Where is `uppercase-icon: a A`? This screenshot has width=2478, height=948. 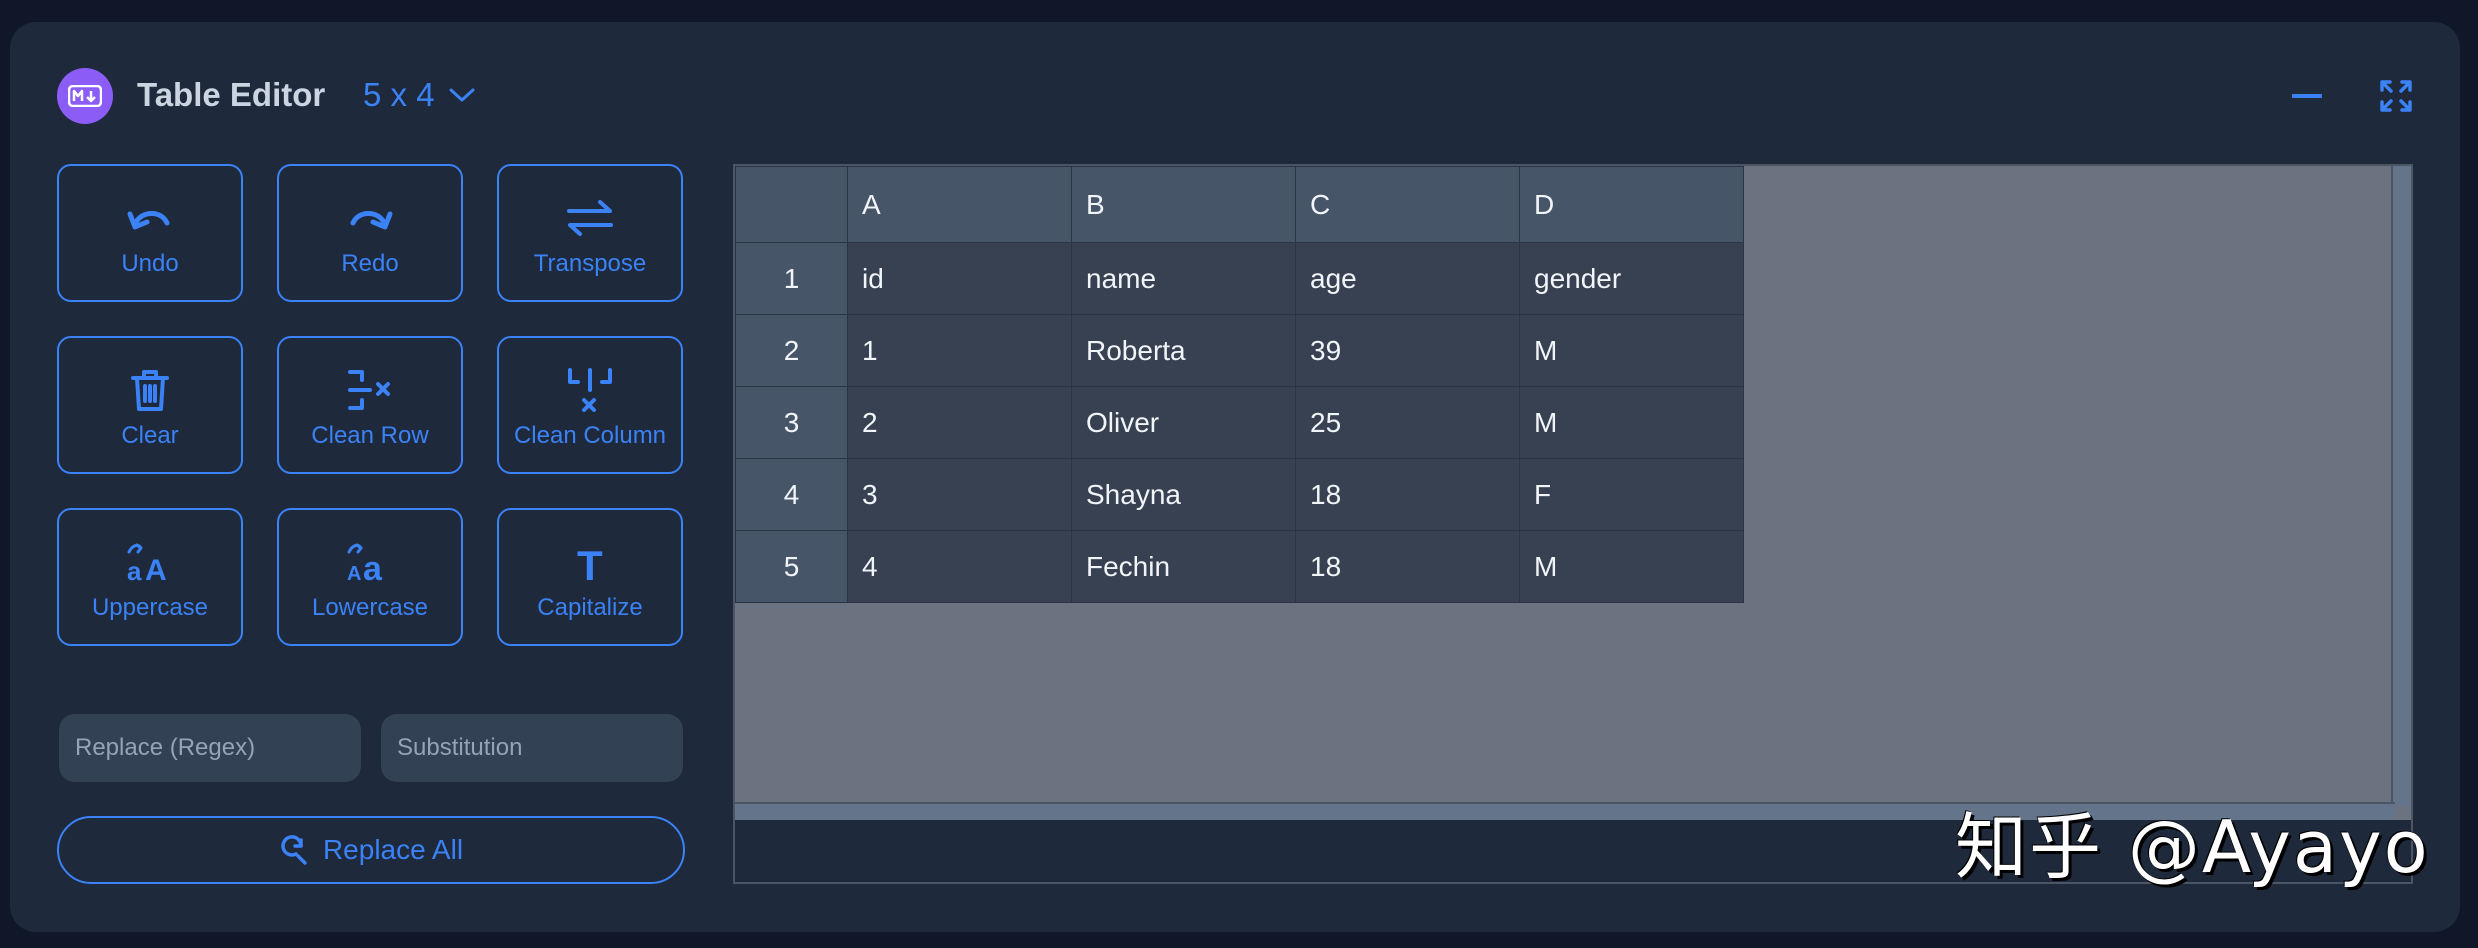 uppercase-icon: a A is located at coordinates (150, 562).